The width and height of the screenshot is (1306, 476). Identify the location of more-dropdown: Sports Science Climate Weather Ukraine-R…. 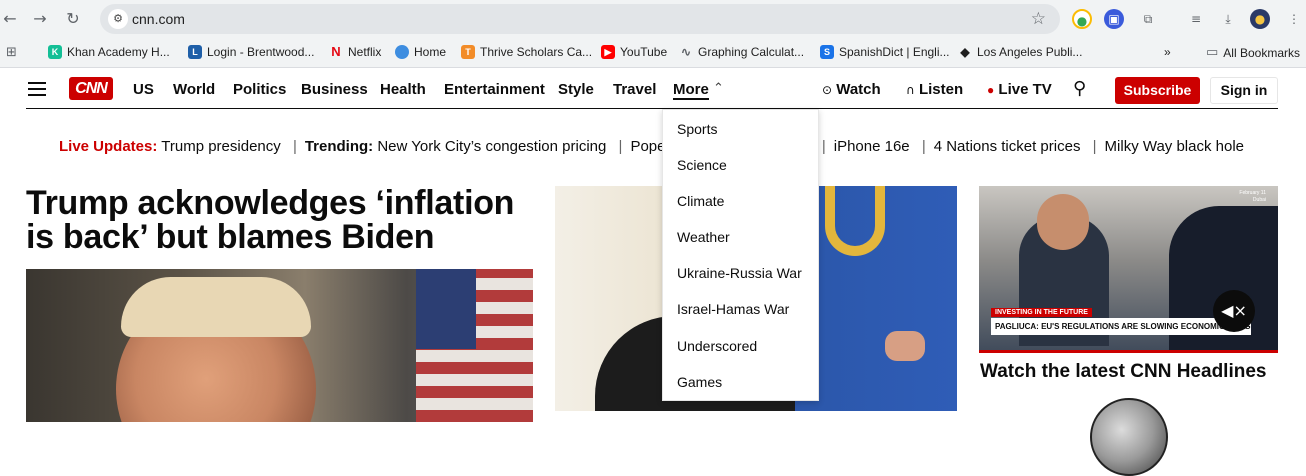
(740, 255).